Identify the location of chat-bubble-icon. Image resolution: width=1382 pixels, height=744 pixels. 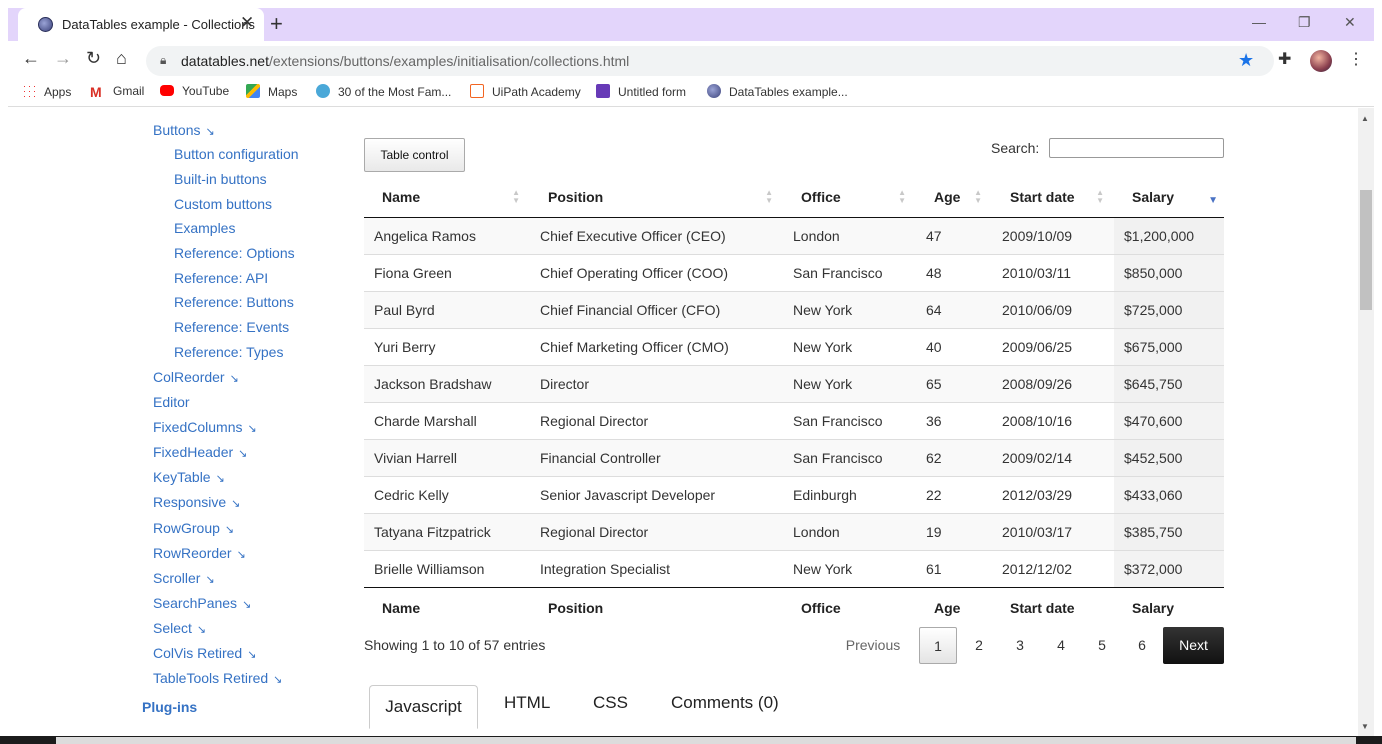
(323, 91).